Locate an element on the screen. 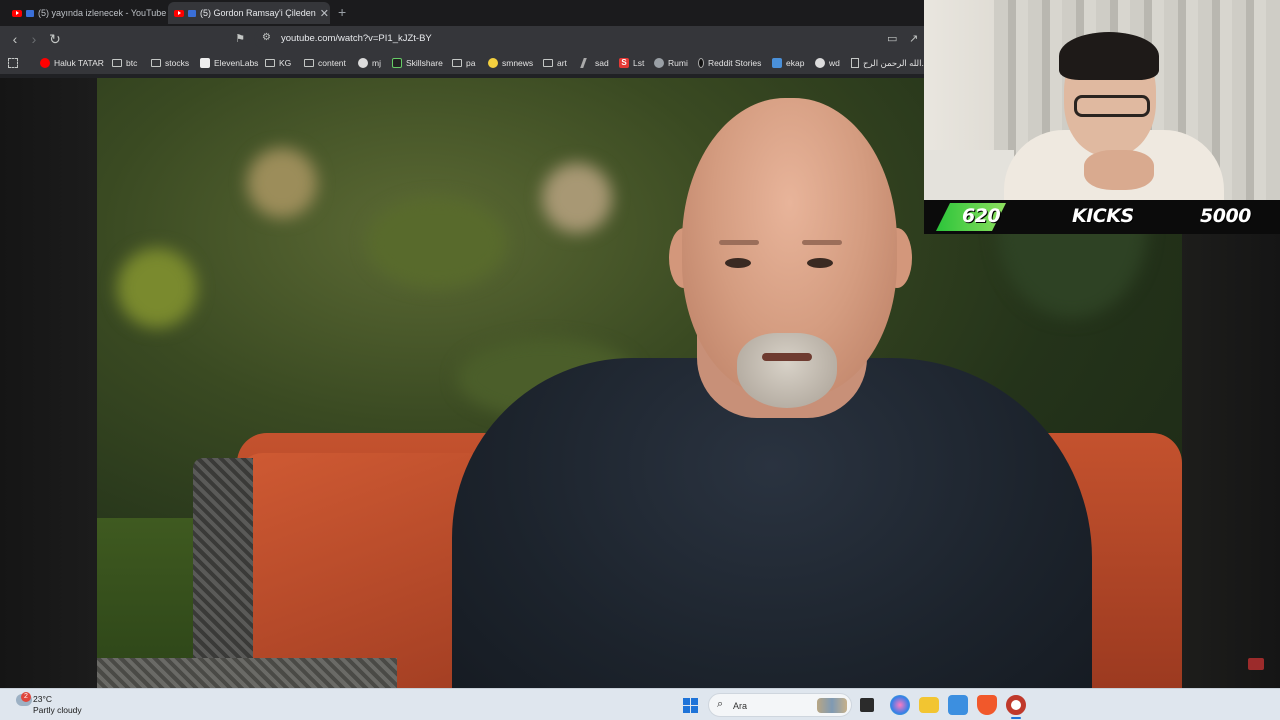 The height and width of the screenshot is (720, 1280). file-explorer-icon is located at coordinates (929, 705).